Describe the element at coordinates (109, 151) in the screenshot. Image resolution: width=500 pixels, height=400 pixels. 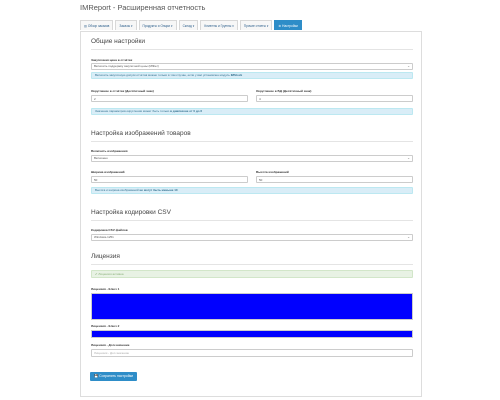
I see `enable-images-label: Включить изображения` at that location.